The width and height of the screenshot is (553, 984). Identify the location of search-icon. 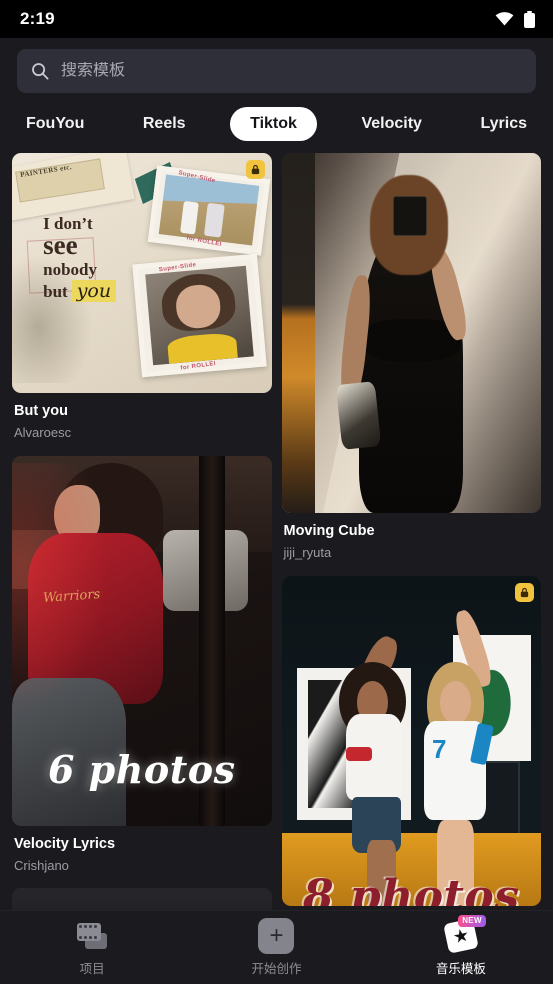
(40, 71).